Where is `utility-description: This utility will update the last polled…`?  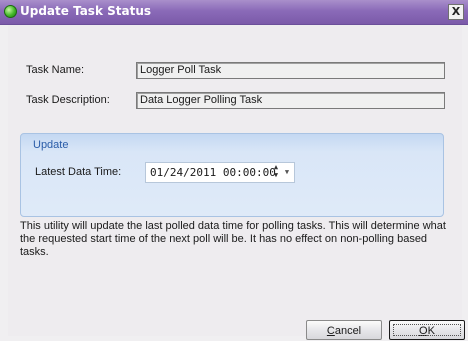
utility-description: This utility will update the last polled… is located at coordinates (233, 239).